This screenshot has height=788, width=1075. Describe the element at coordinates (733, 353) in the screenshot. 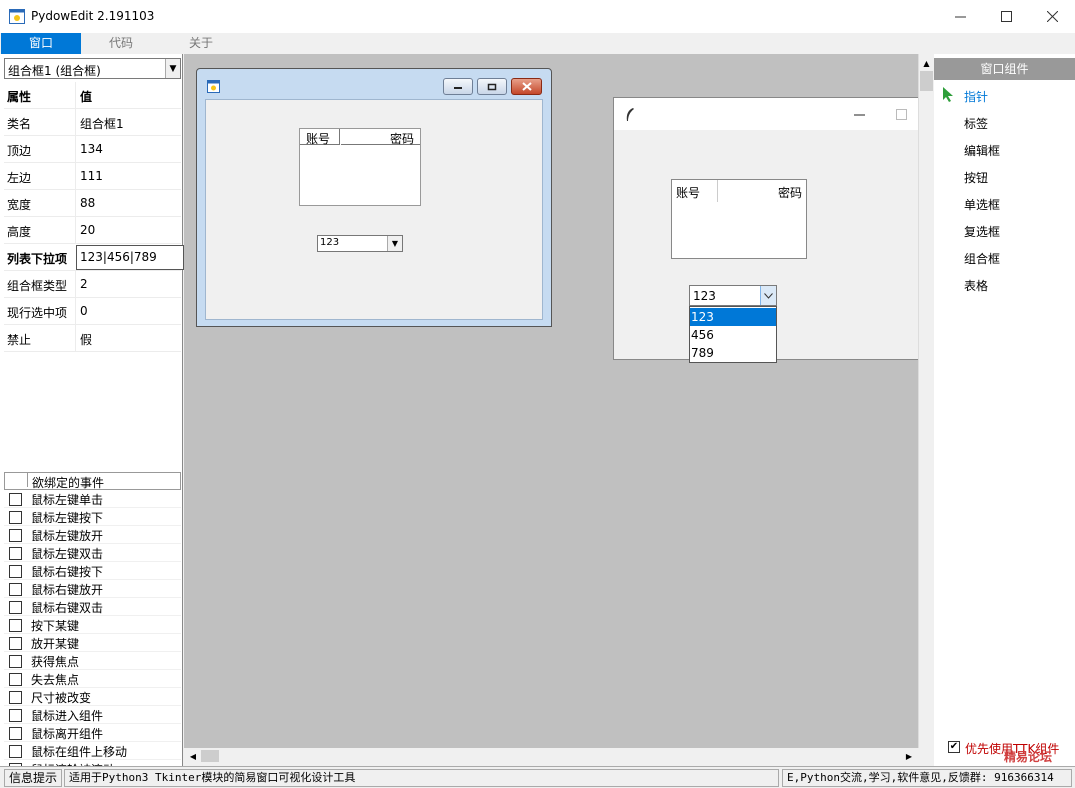

I see `dropdown-option: 789` at that location.